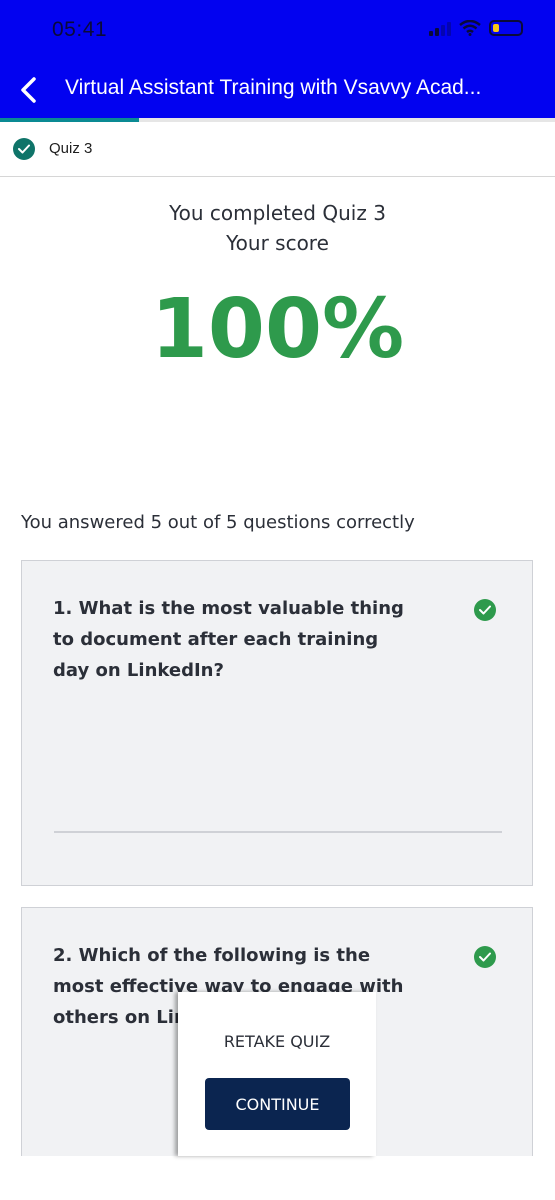 The height and width of the screenshot is (1200, 555). I want to click on bottom-area, so click(277, 1178).